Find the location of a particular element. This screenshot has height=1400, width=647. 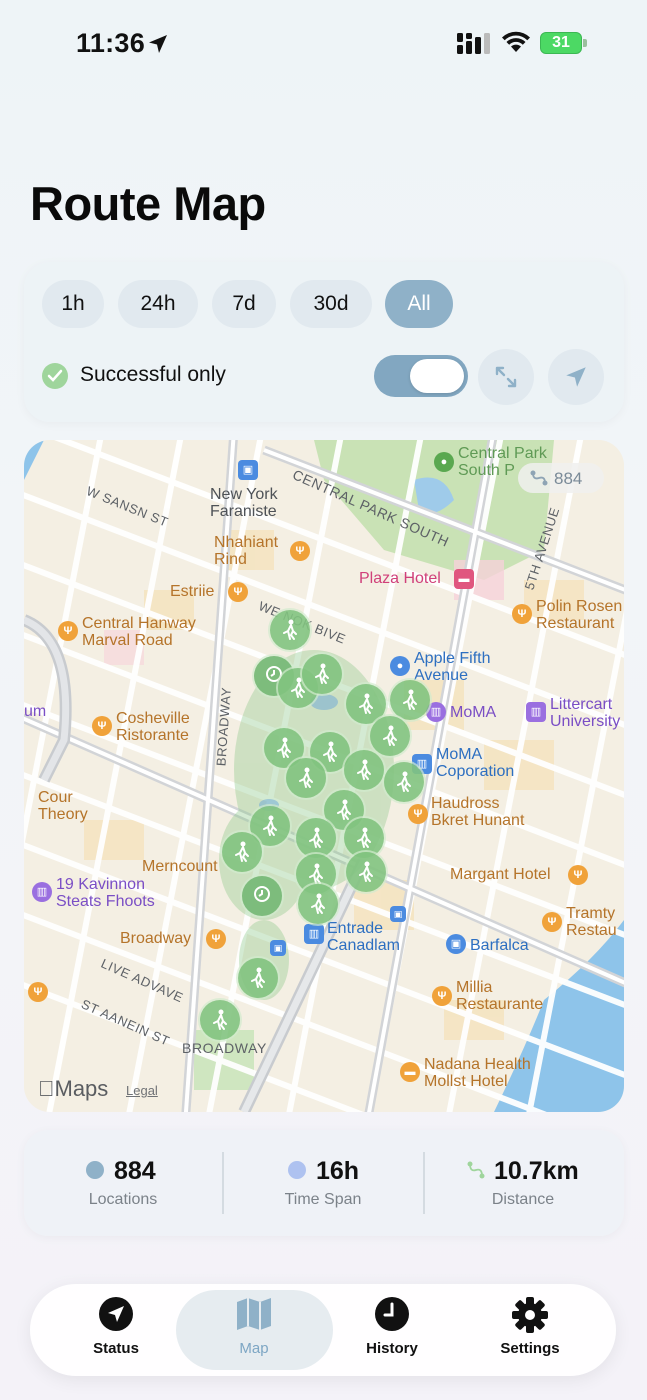

venue-icon: ▥ is located at coordinates (42, 892).